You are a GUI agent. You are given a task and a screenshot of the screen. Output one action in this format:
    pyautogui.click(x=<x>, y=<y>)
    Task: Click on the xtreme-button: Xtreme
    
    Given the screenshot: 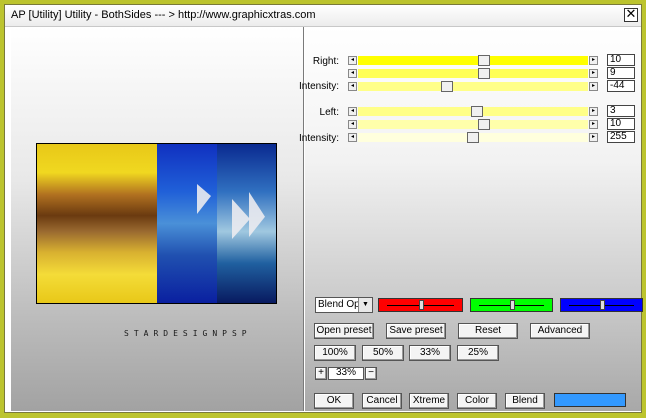 What is the action you would take?
    pyautogui.click(x=429, y=401)
    